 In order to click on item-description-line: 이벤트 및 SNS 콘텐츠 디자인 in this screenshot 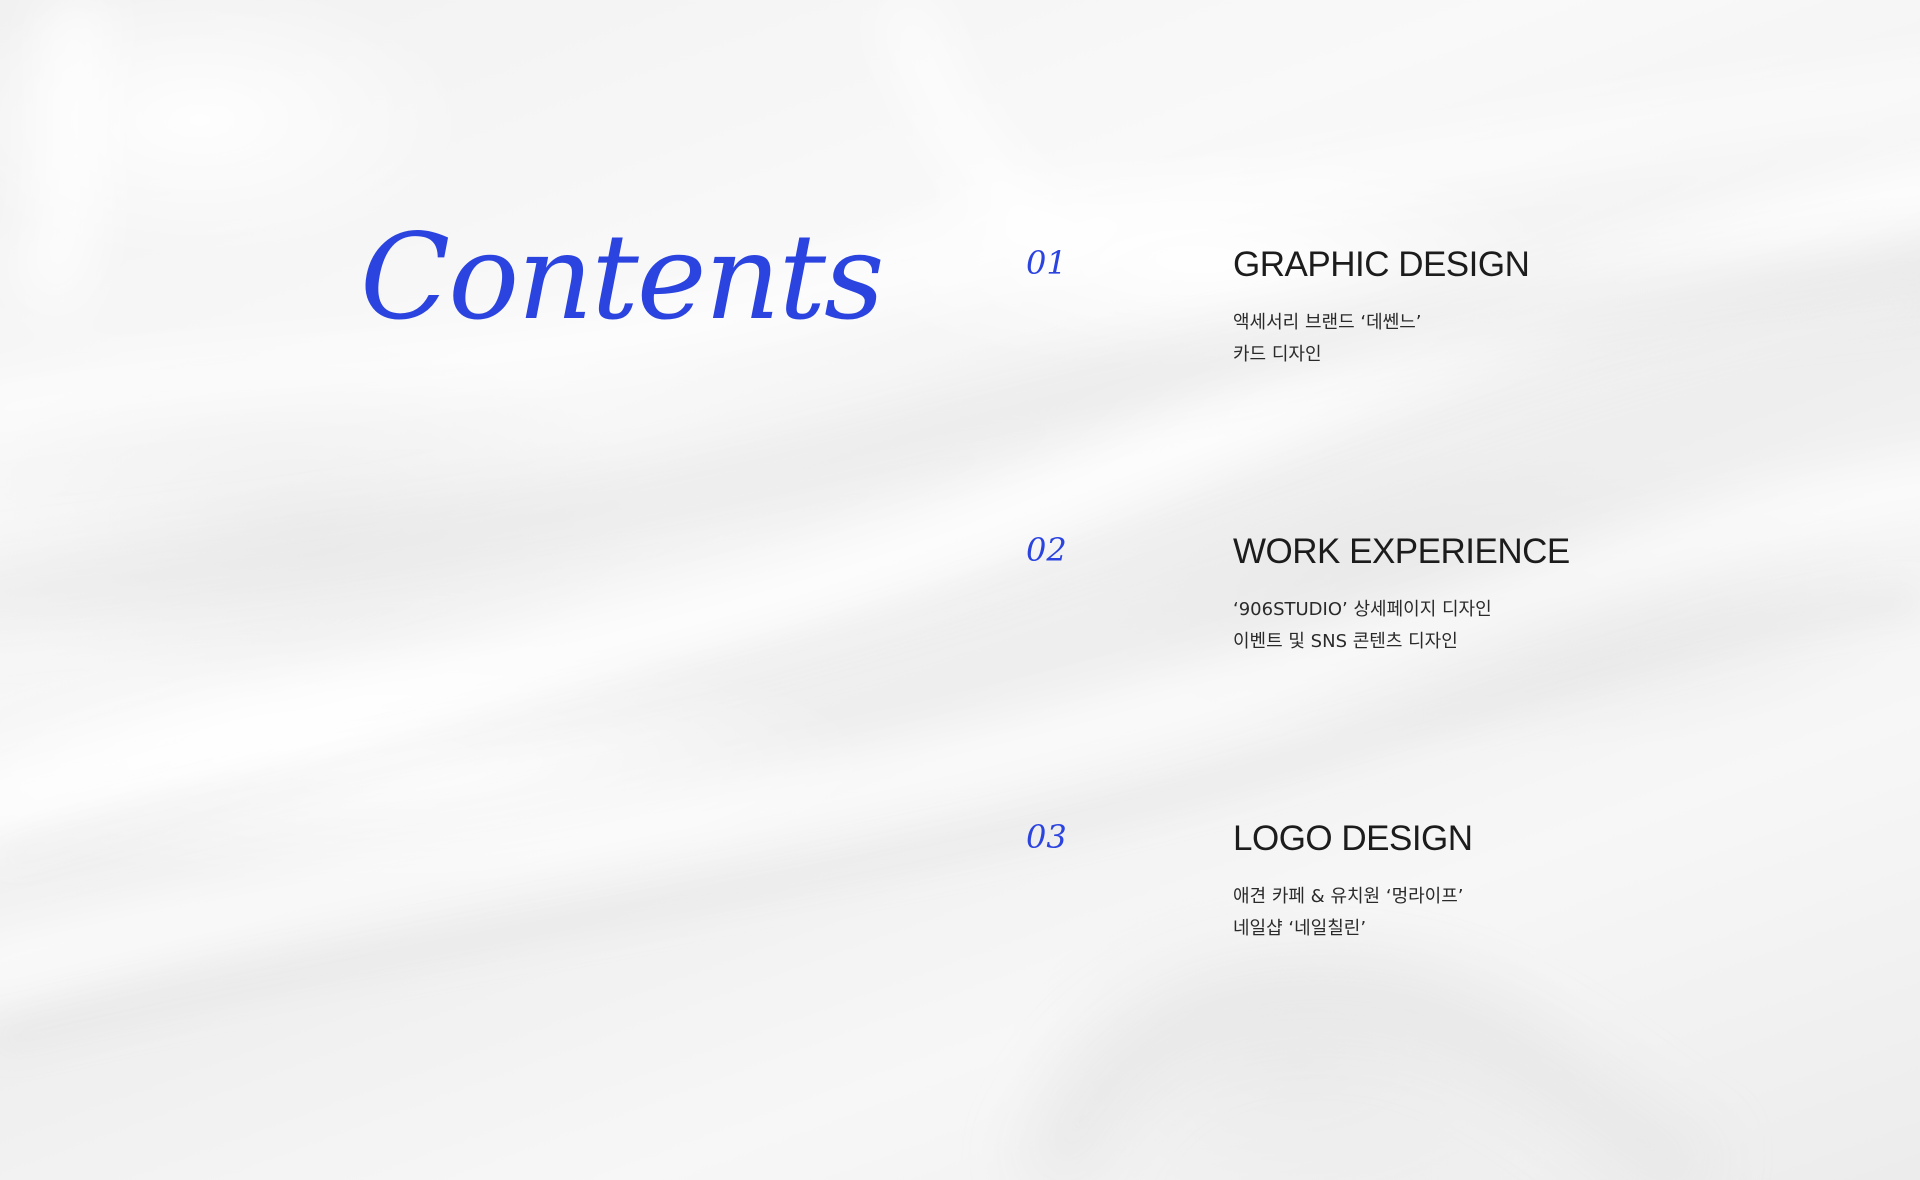, I will do `click(1345, 641)`.